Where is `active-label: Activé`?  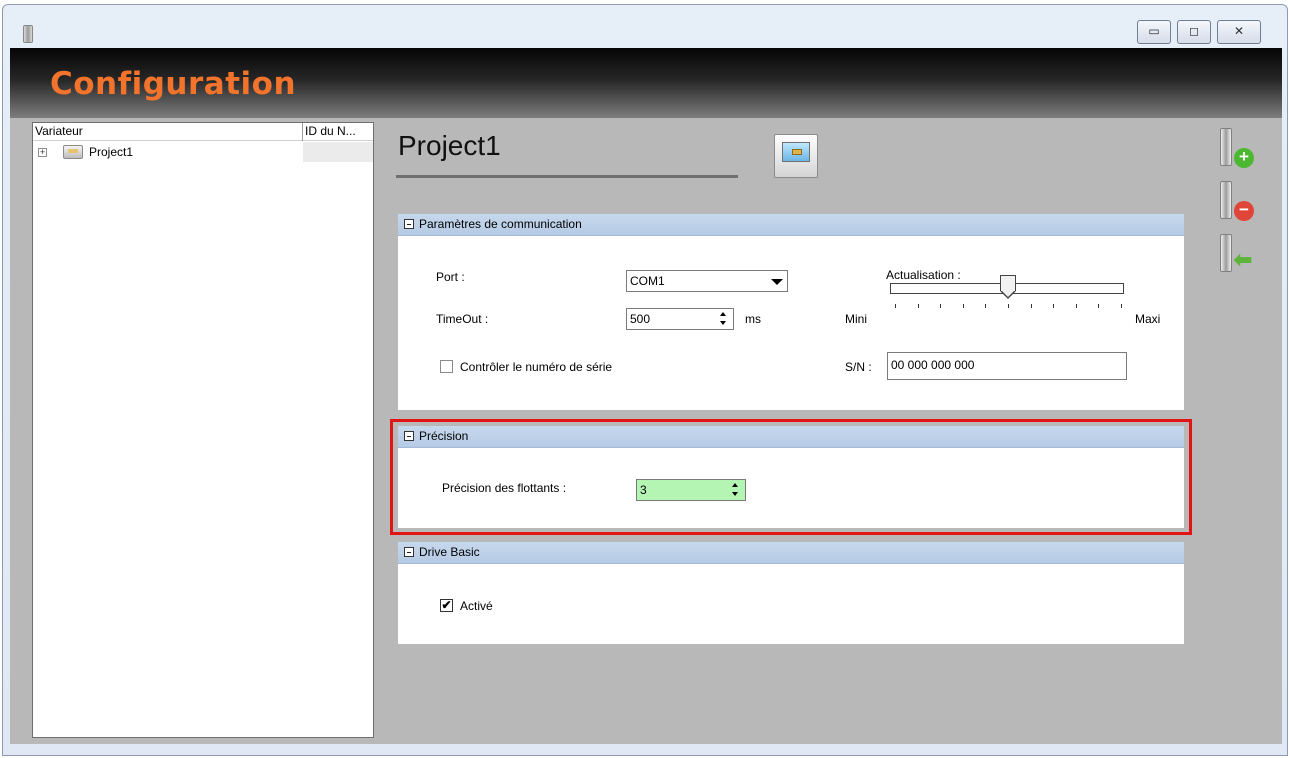
active-label: Activé is located at coordinates (476, 606).